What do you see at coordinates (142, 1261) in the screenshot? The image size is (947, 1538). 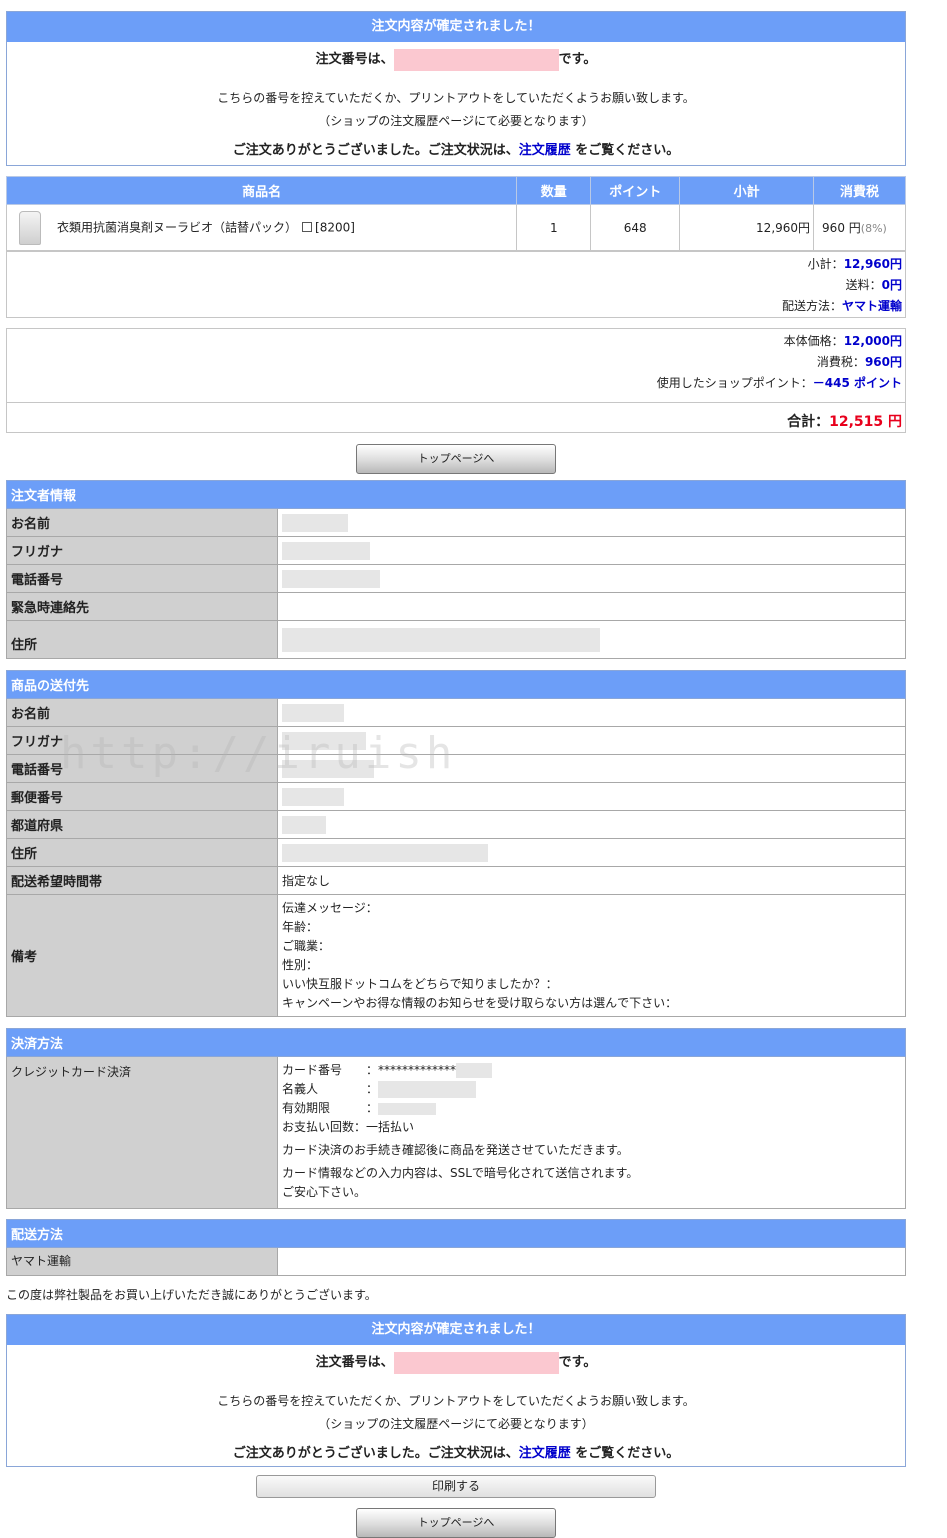 I see `delivery-method-label: ヤマト運輸` at bounding box center [142, 1261].